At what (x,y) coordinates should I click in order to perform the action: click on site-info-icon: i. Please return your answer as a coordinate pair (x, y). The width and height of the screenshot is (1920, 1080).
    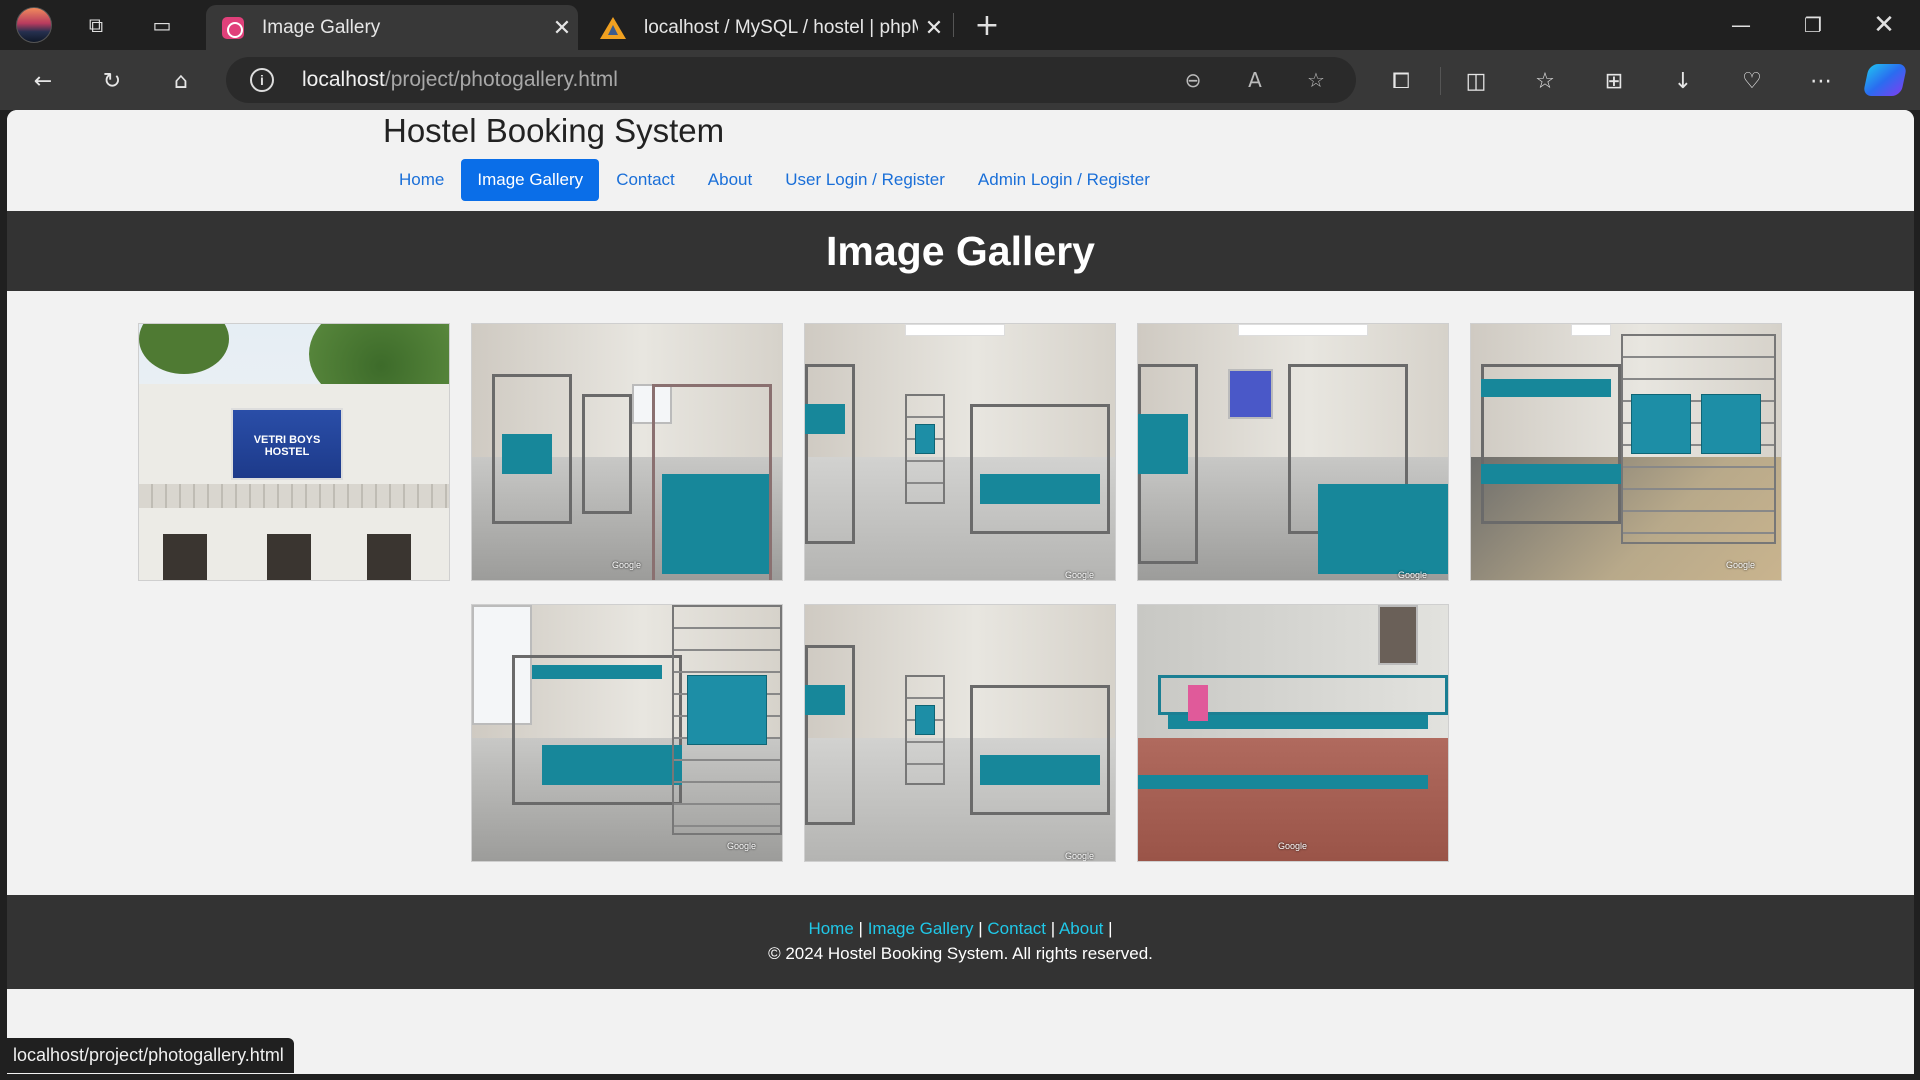
    Looking at the image, I should click on (262, 80).